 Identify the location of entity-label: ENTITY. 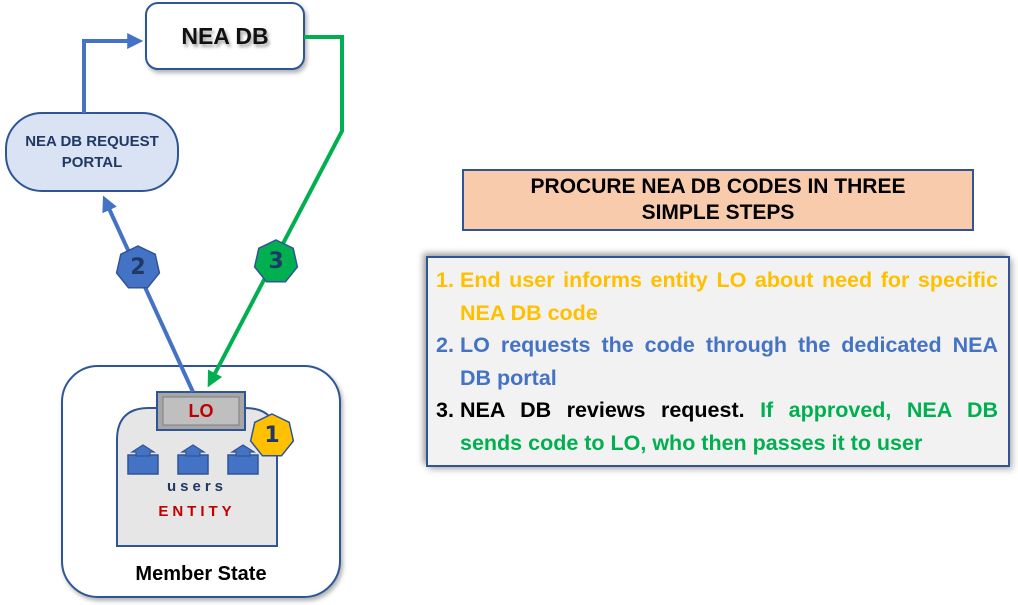
(197, 511).